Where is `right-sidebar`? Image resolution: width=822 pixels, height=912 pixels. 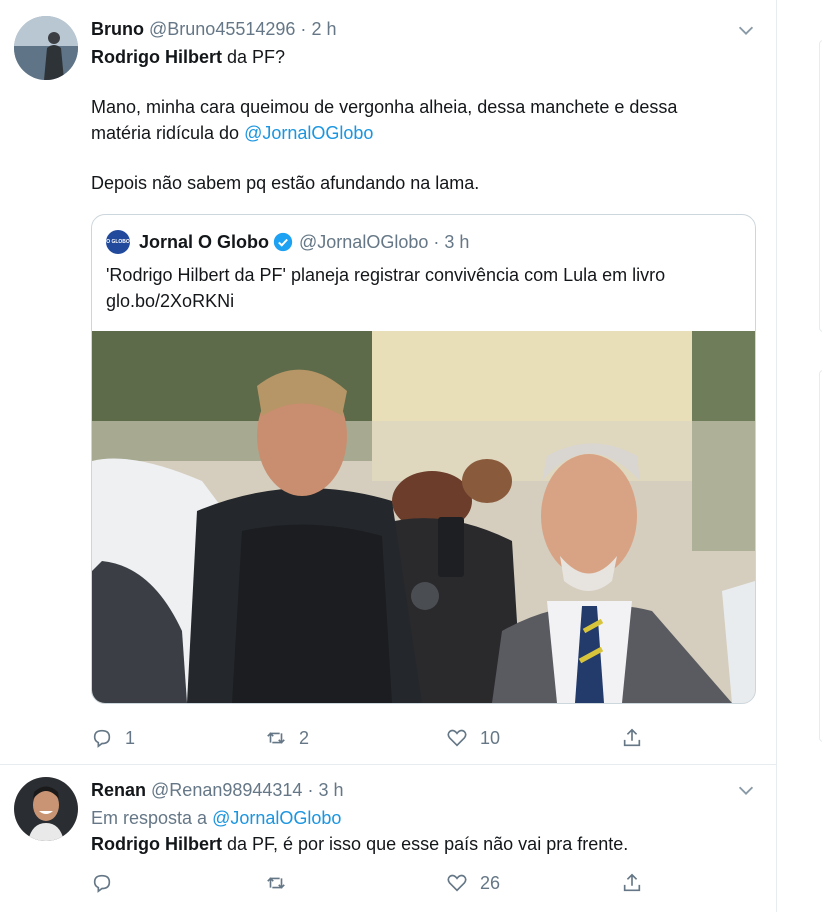 right-sidebar is located at coordinates (799, 456).